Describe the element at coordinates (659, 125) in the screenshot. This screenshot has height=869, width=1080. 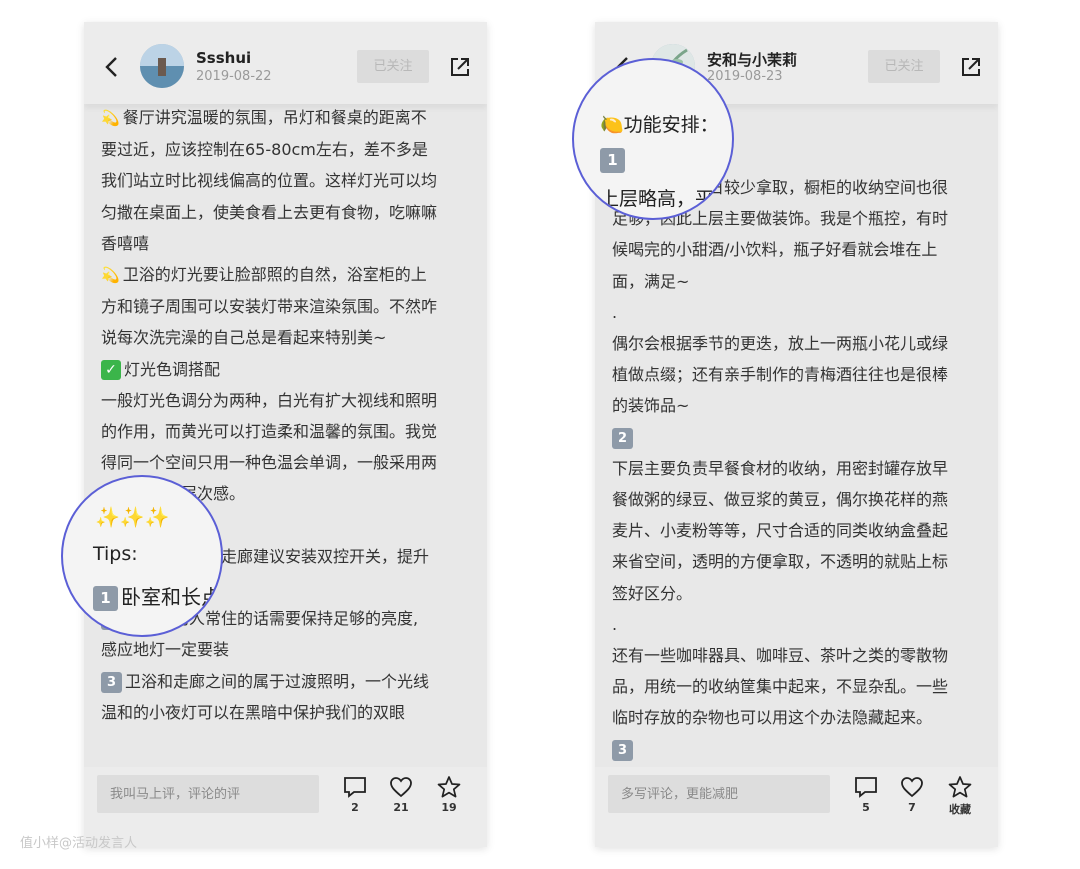
I see `section-heading: 🍋功能安排：` at that location.